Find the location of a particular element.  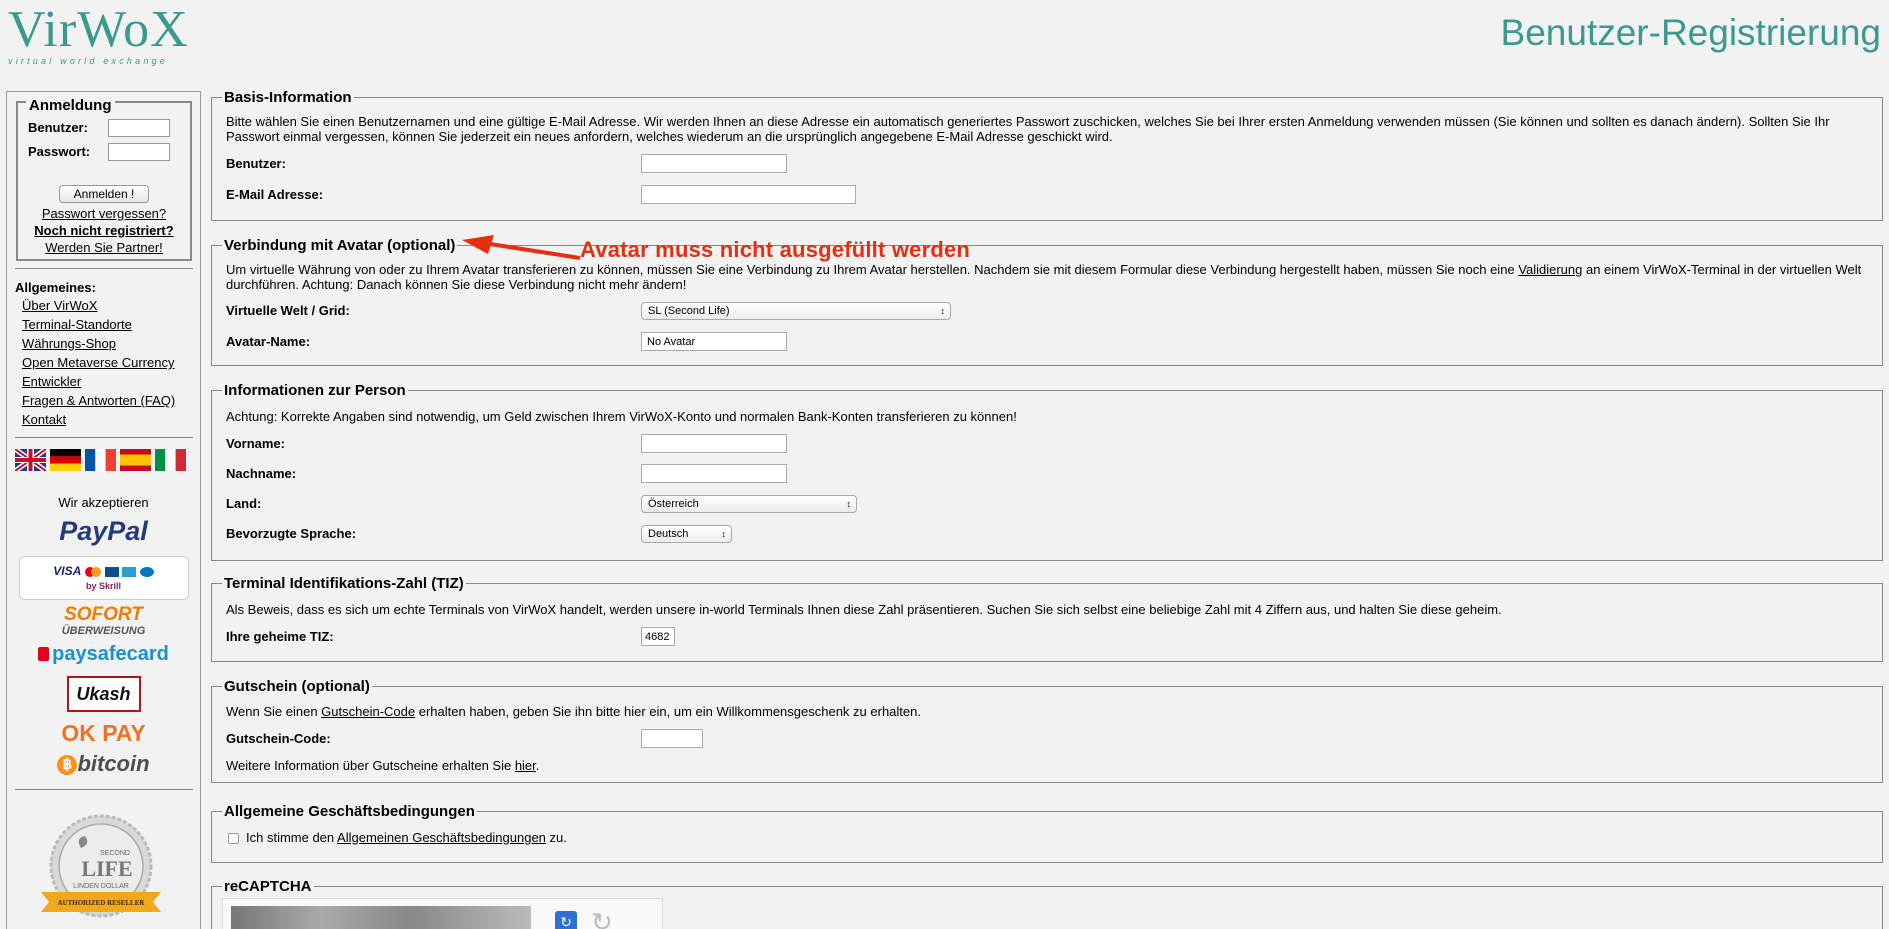

validation-link: Validierung is located at coordinates (1550, 269).